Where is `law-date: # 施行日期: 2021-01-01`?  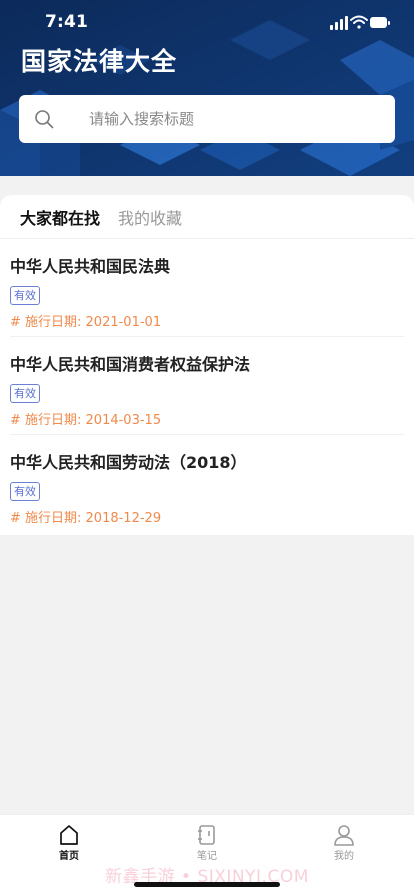 law-date: # 施行日期: 2021-01-01 is located at coordinates (86, 322).